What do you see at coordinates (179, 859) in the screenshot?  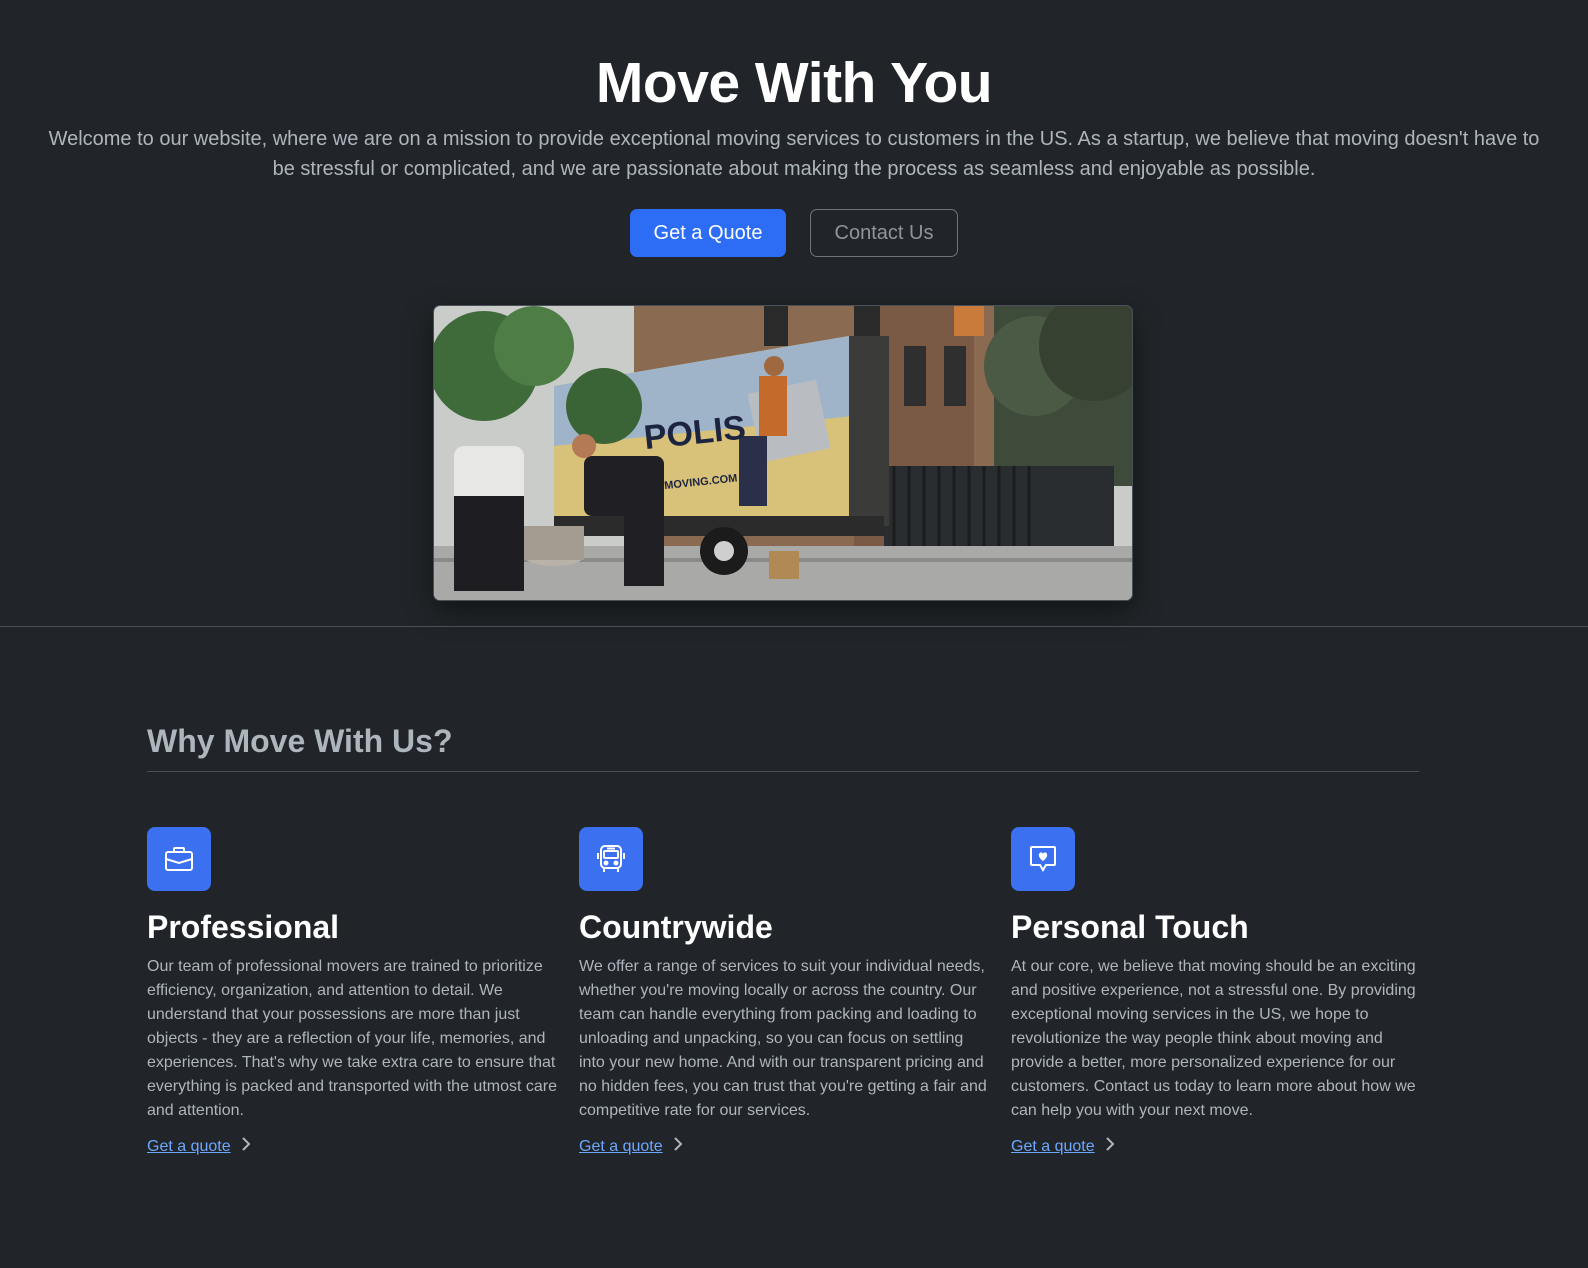 I see `briefcase-icon` at bounding box center [179, 859].